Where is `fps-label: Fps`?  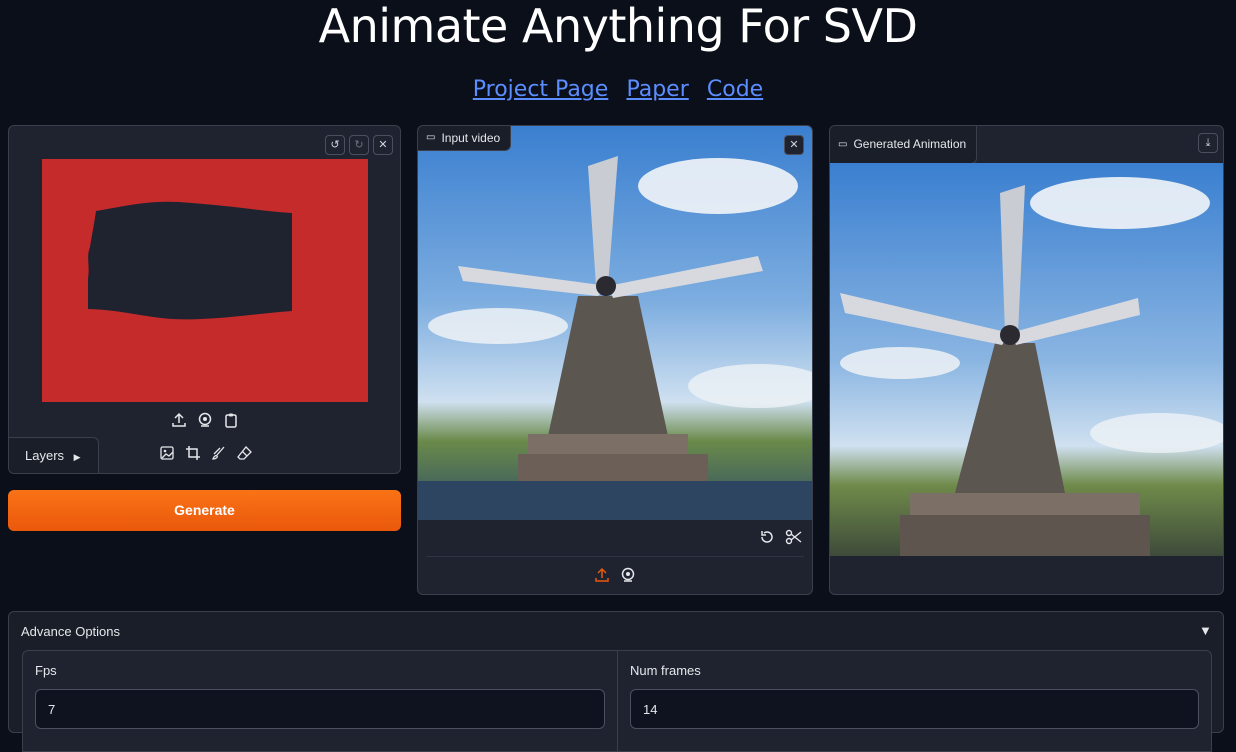 fps-label: Fps is located at coordinates (46, 670).